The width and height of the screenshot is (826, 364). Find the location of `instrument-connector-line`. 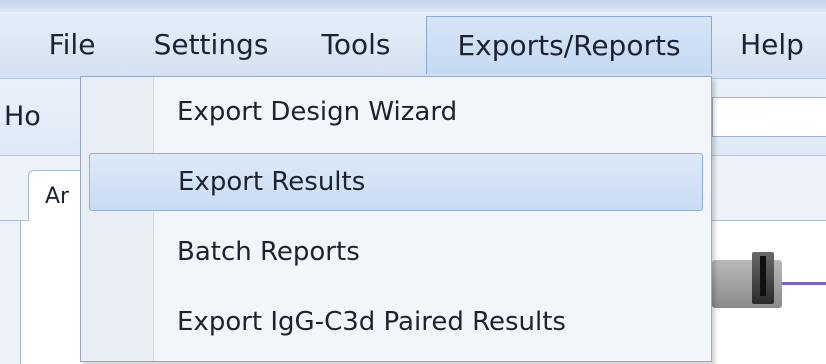

instrument-connector-line is located at coordinates (804, 283).